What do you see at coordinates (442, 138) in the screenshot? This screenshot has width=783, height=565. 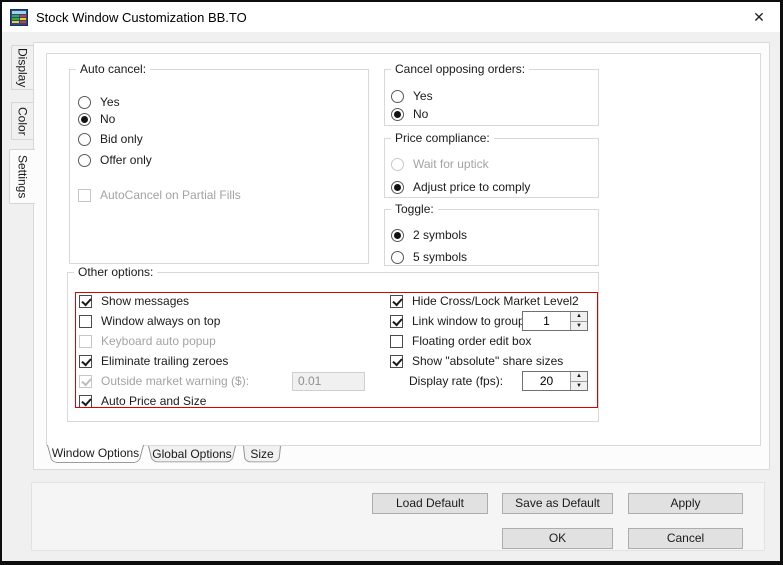 I see `group-price-compliance-label: Price compliance:` at bounding box center [442, 138].